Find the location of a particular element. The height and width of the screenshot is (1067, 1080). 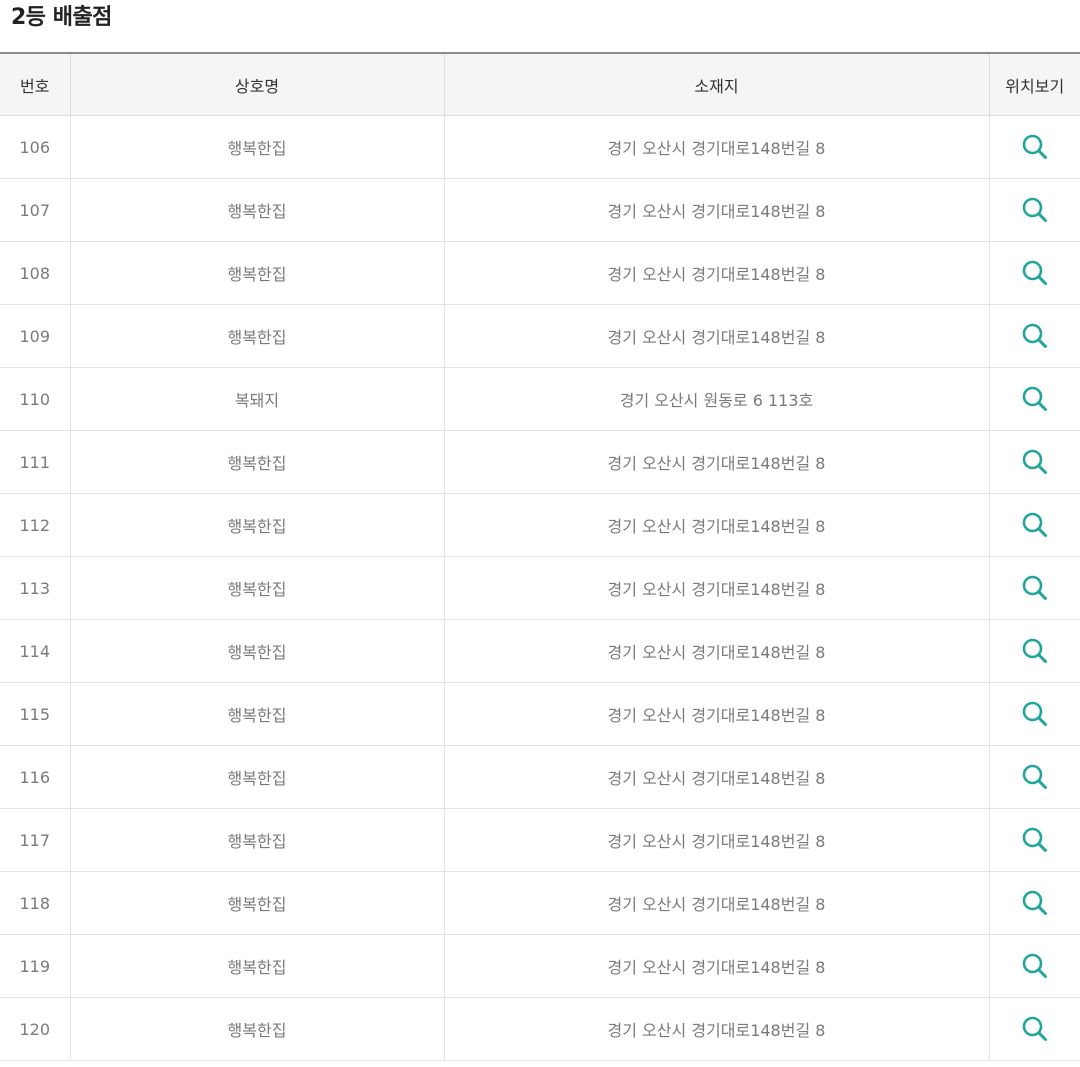

table-row: 106 행복한집 경기 오산시 경기대로148번길 8 is located at coordinates (540, 147).